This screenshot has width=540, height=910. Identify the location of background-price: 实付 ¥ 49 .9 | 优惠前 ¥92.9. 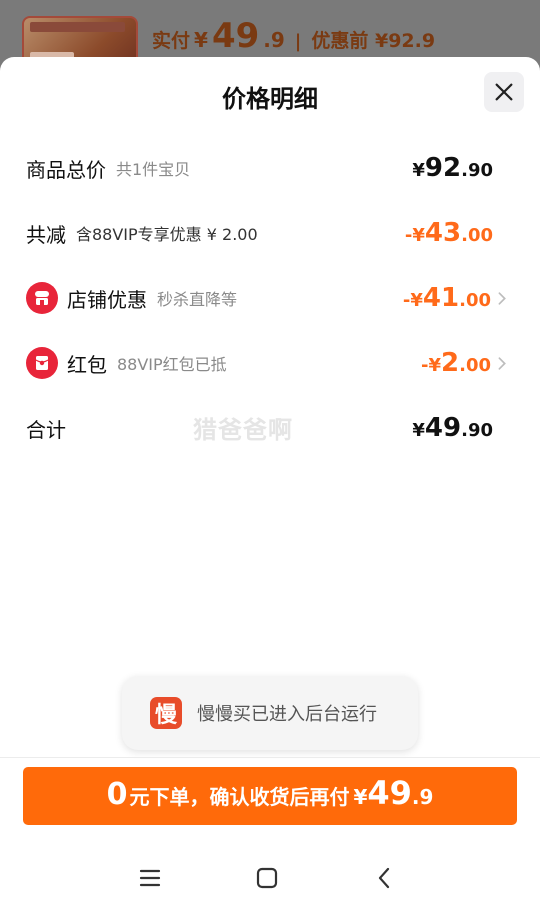
(293, 36).